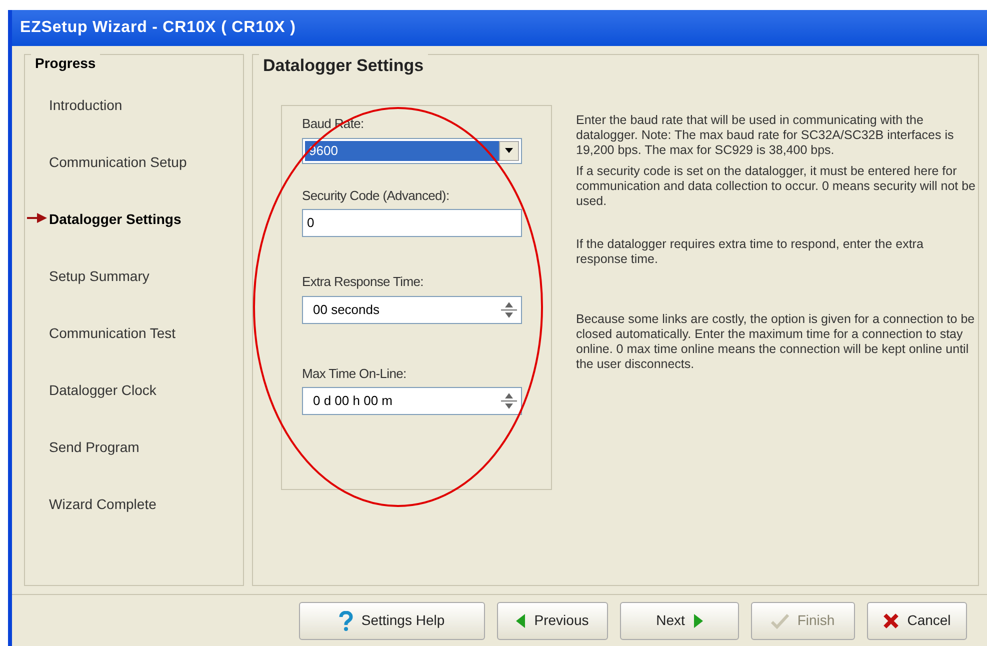  I want to click on spinner-value: 0 d 00 h 00 m, so click(353, 401).